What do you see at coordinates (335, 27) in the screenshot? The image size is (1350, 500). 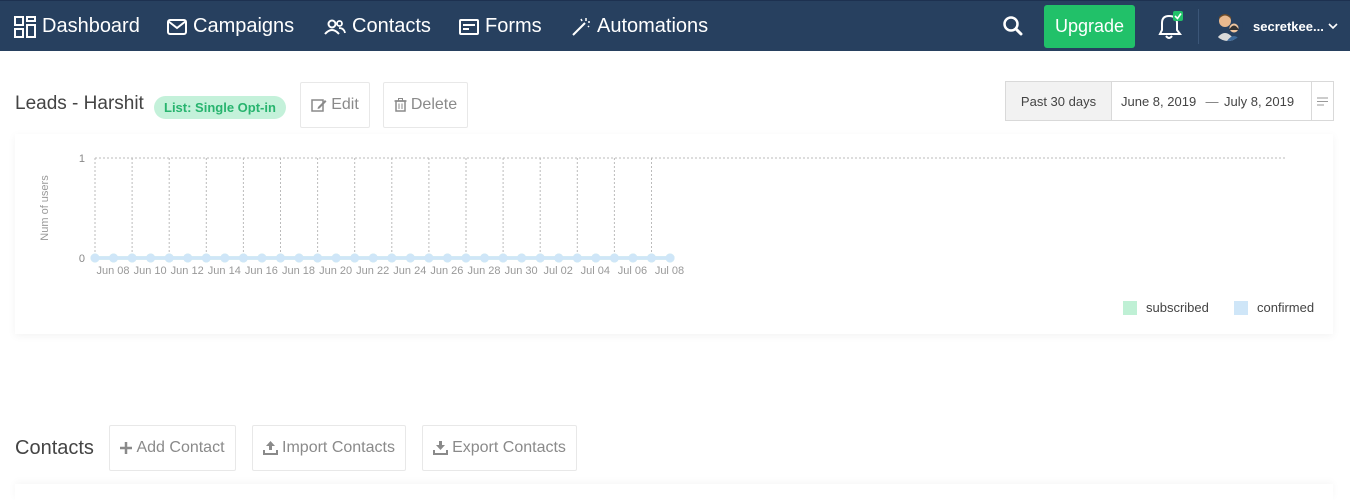 I see `users-icon` at bounding box center [335, 27].